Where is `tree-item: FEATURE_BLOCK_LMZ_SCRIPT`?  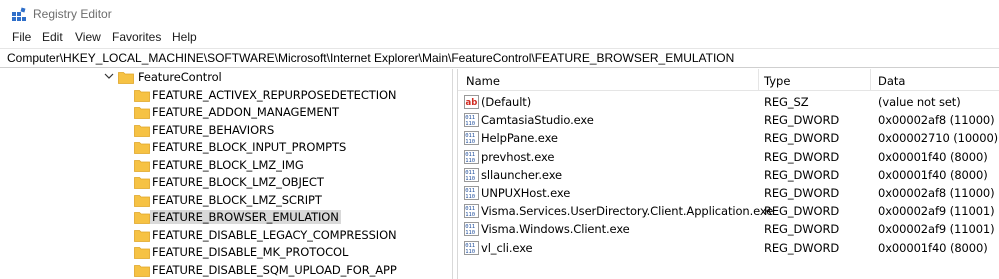
tree-item: FEATURE_BLOCK_LMZ_SCRIPT is located at coordinates (226, 201).